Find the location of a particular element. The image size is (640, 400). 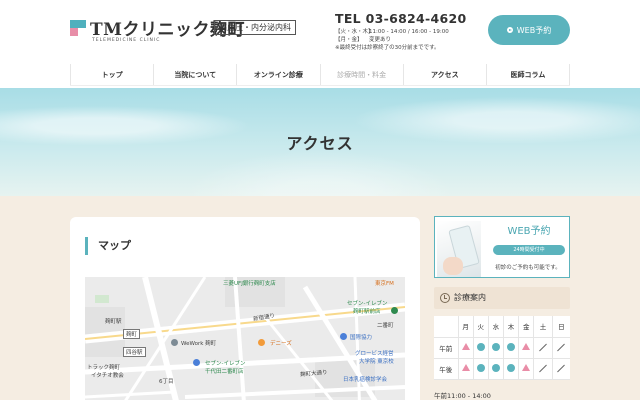

map-label-rokucho: 6丁目 is located at coordinates (166, 382).